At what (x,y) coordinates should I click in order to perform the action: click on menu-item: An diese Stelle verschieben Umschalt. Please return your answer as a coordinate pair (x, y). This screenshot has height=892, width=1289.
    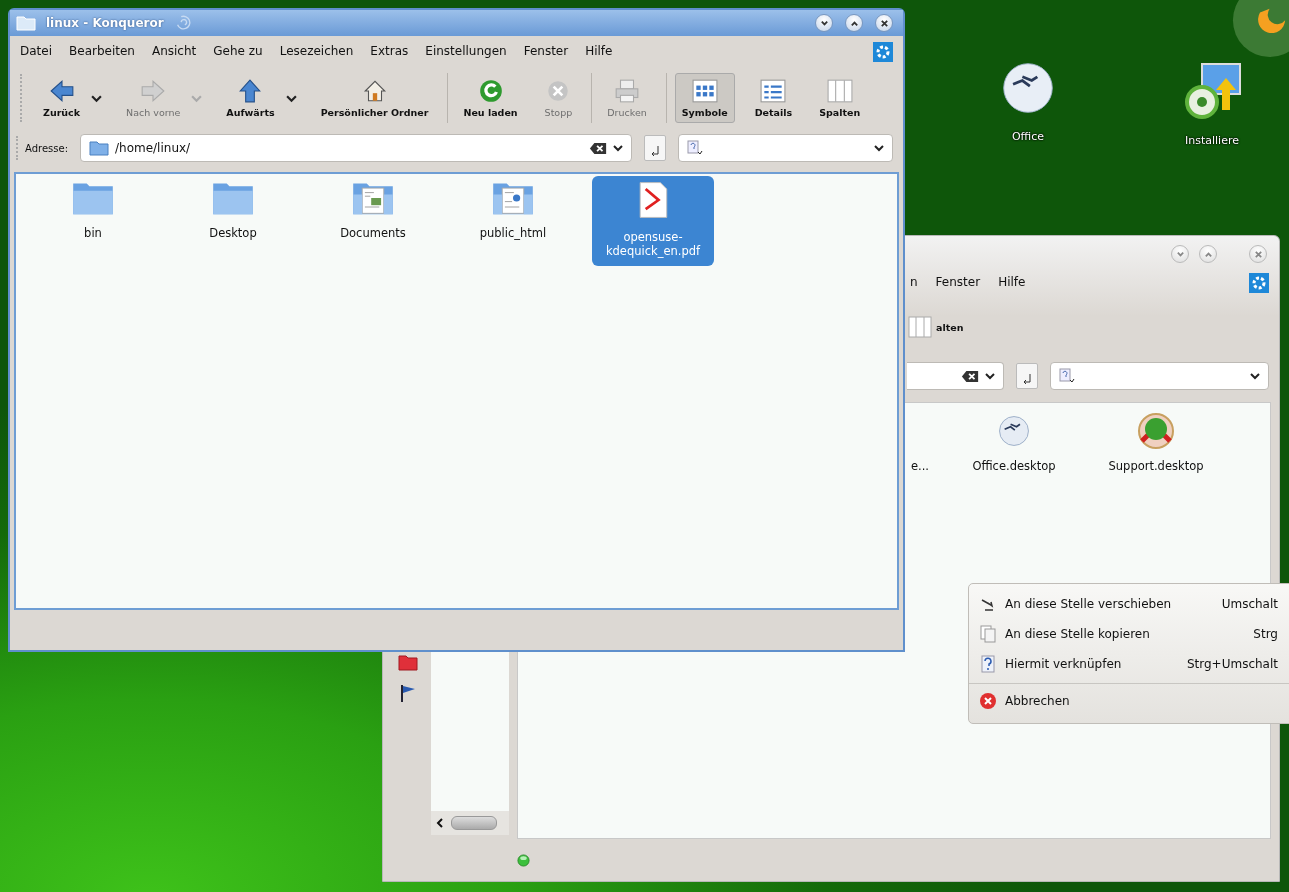
    Looking at the image, I should click on (1129, 604).